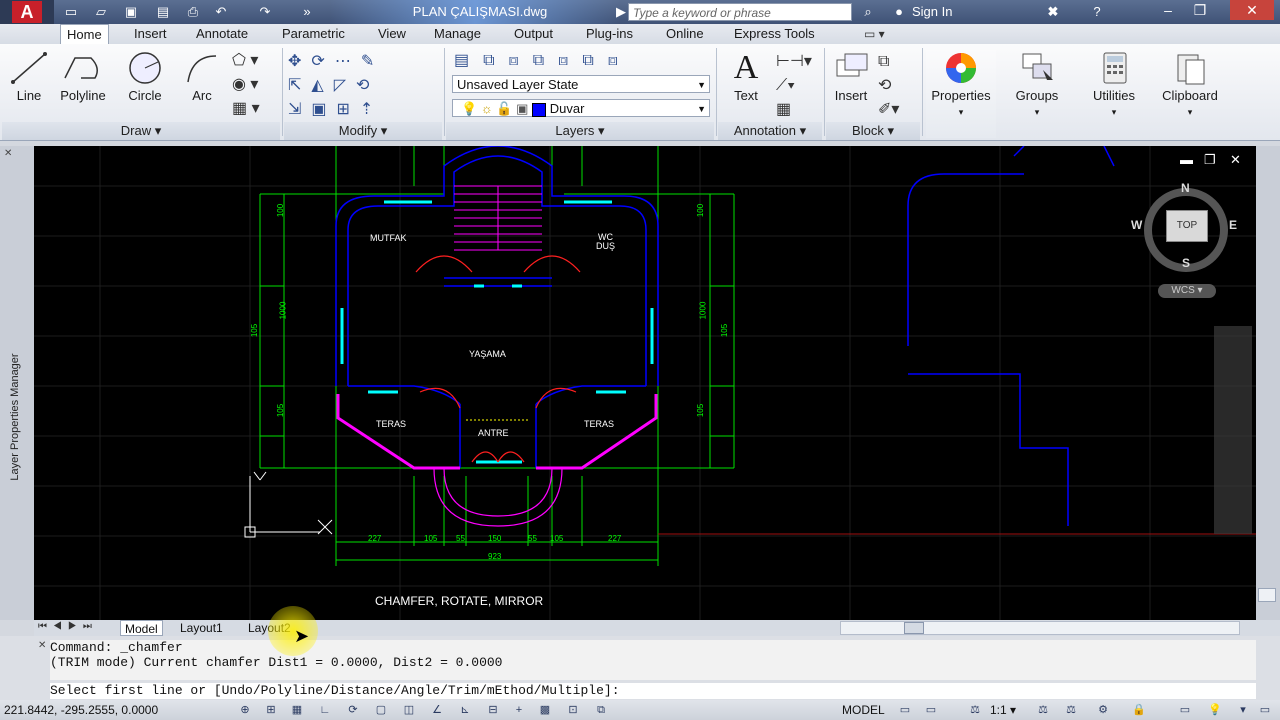 This screenshot has width=1280, height=720. Describe the element at coordinates (1210, 160) in the screenshot. I see `viewport-restore-icon: ❐` at that location.